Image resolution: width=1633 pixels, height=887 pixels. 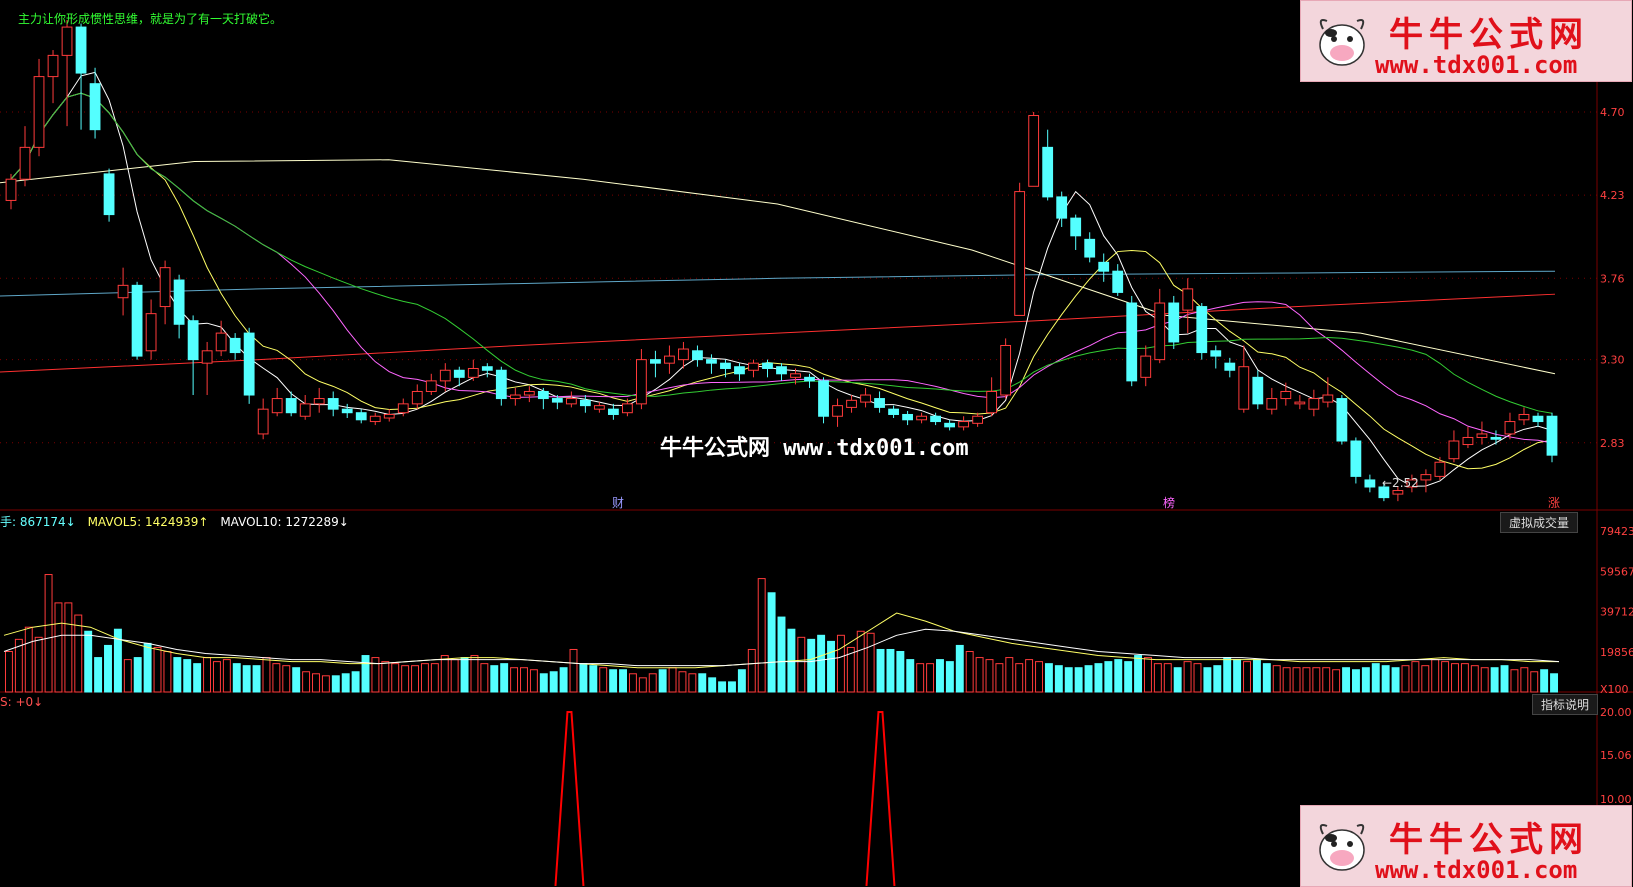 I want to click on marker-cai: 财, so click(x=618, y=502).